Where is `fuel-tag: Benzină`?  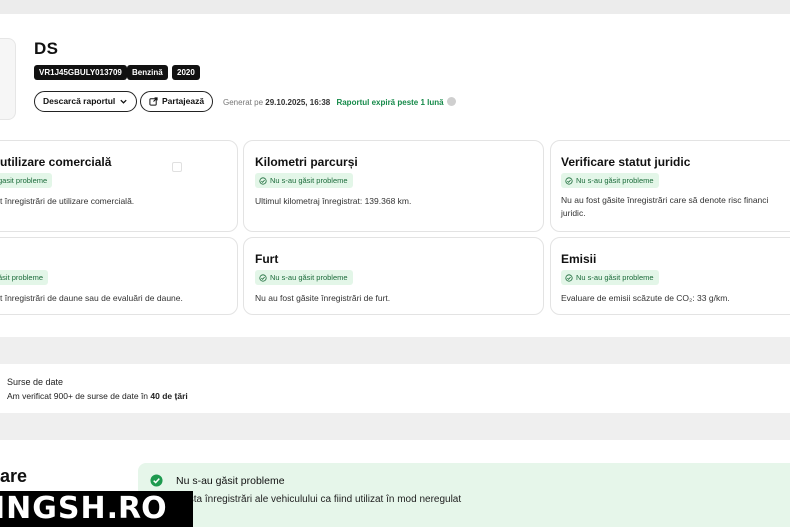
fuel-tag: Benzină is located at coordinates (147, 72).